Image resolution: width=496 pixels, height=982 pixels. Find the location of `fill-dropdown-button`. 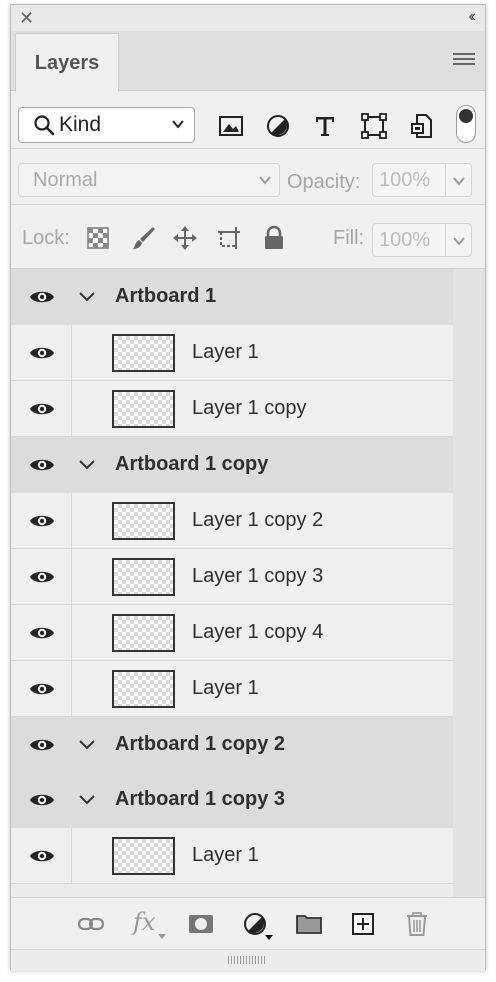

fill-dropdown-button is located at coordinates (459, 240).